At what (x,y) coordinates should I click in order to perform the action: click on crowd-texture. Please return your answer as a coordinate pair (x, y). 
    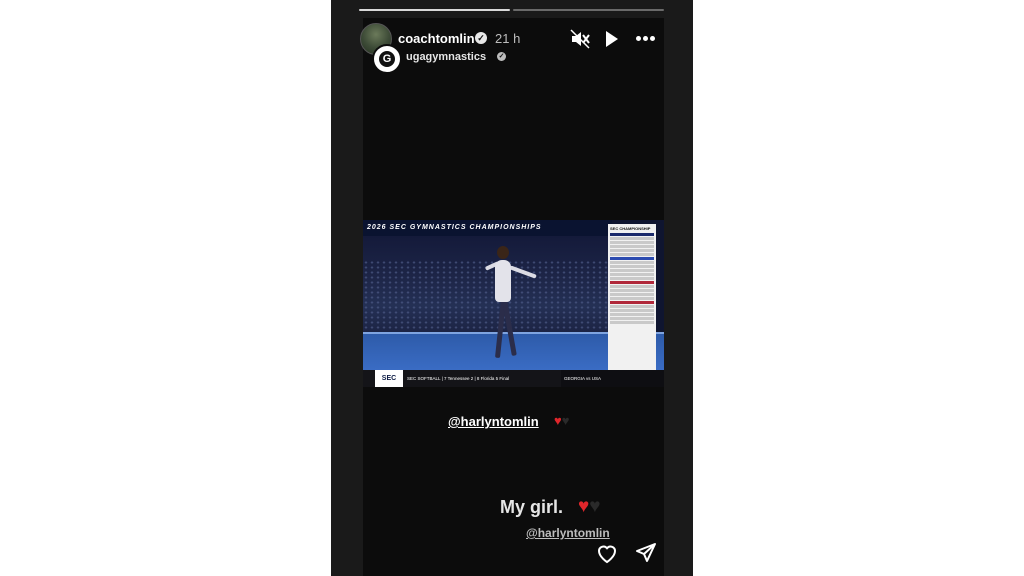
    Looking at the image, I should click on (485, 295).